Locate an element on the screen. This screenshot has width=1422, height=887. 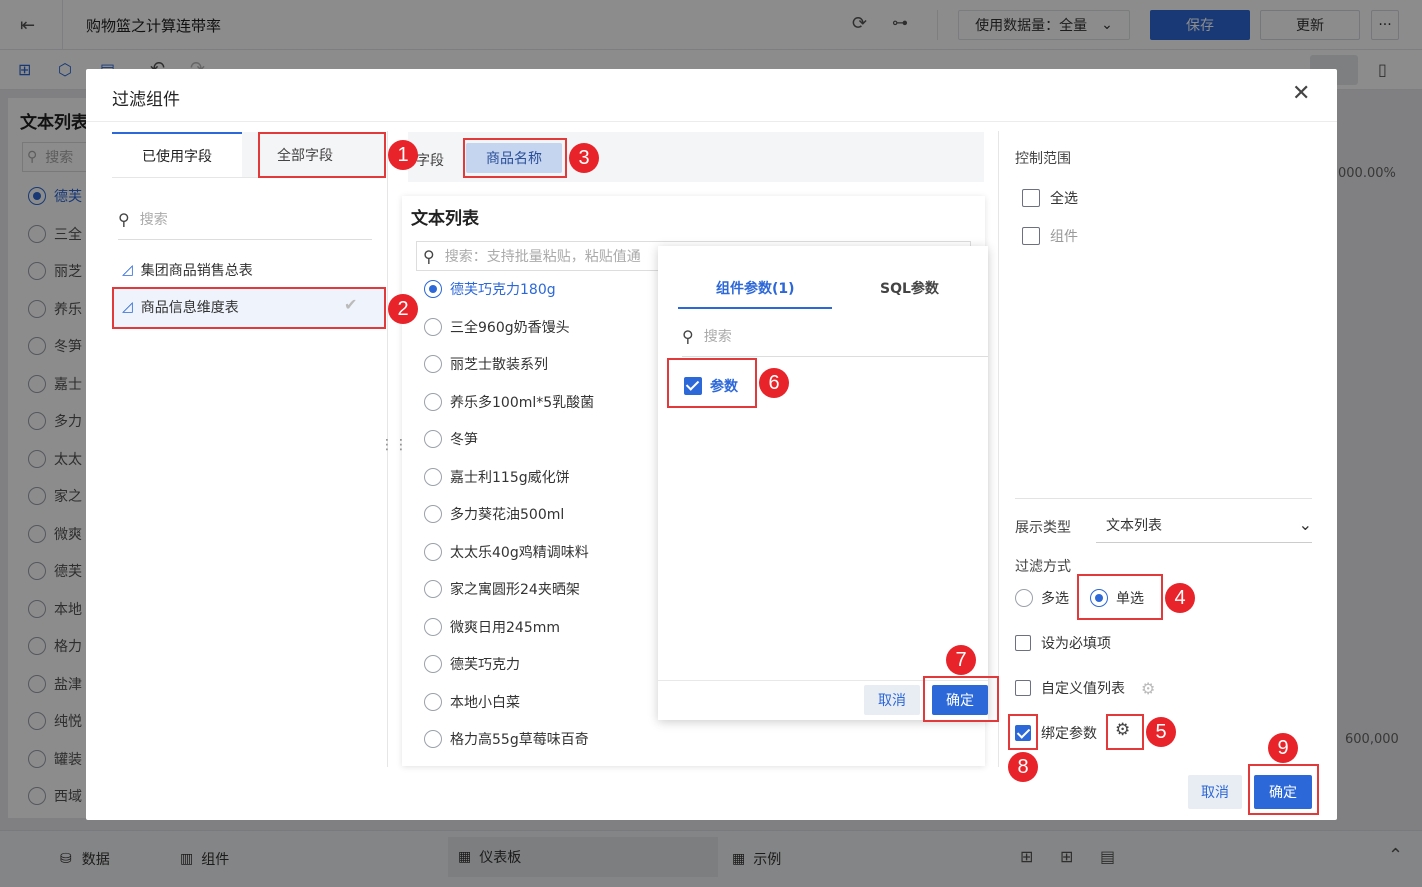
custom-list-checkbox: 自定义值列表 ⚙ is located at coordinates (1085, 688).